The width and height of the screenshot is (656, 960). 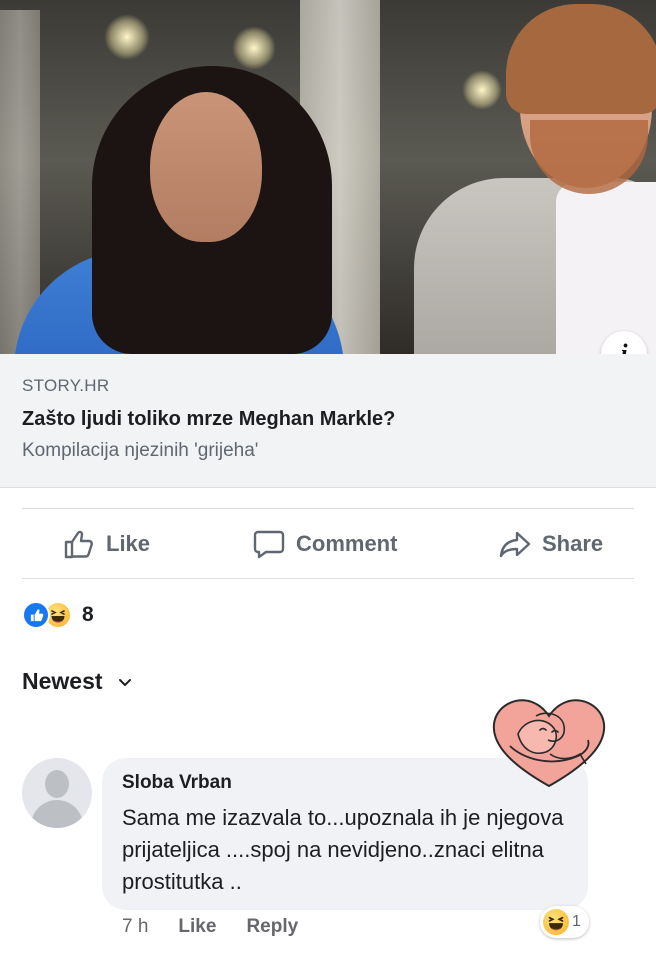 I want to click on comment-reply-button: Reply, so click(x=272, y=927).